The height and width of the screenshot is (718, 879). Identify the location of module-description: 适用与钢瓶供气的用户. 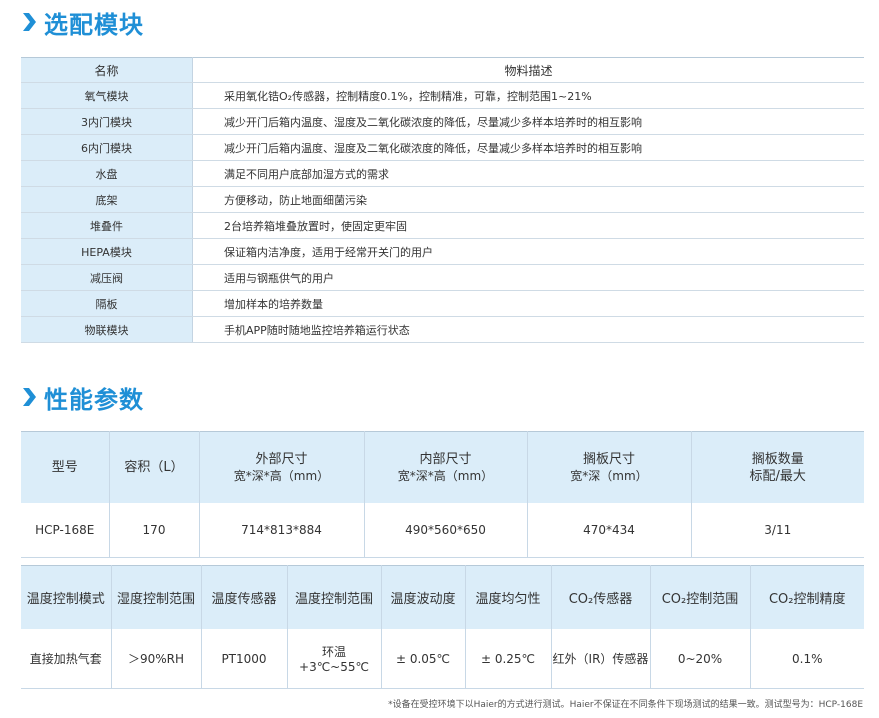
(528, 277).